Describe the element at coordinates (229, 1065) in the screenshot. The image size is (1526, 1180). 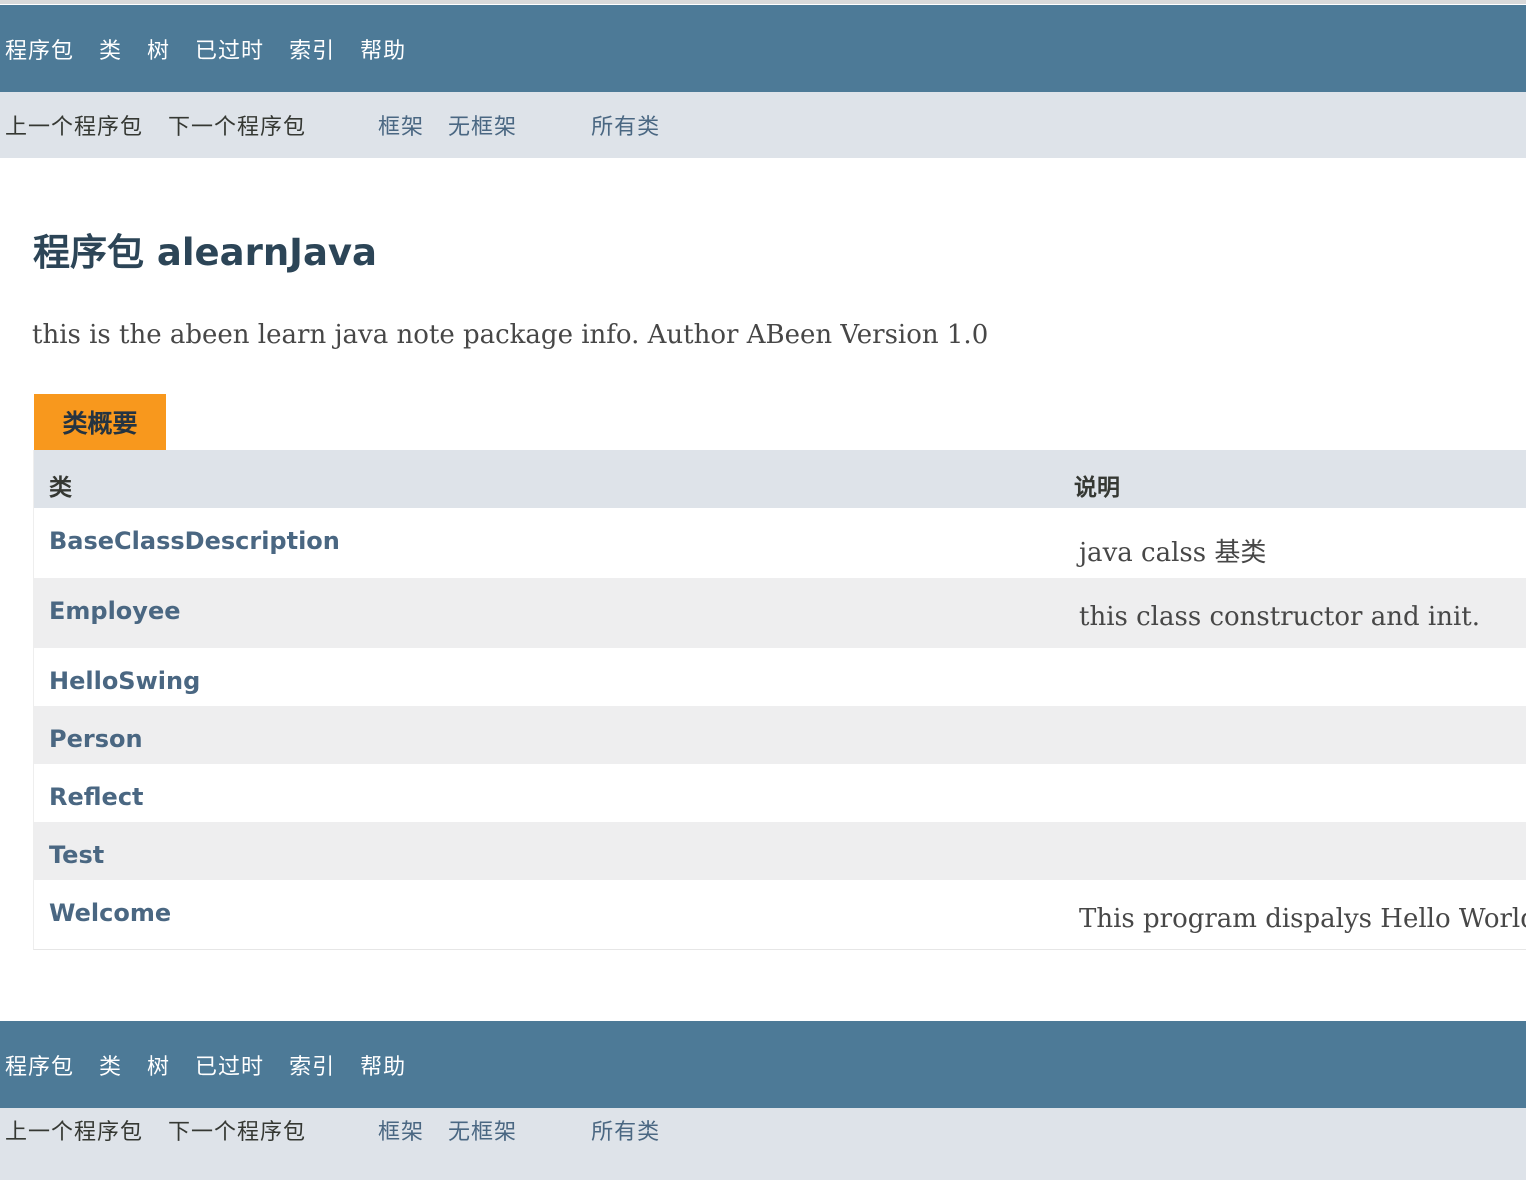
I see `bottom-nav-deprecated: 已过时` at that location.